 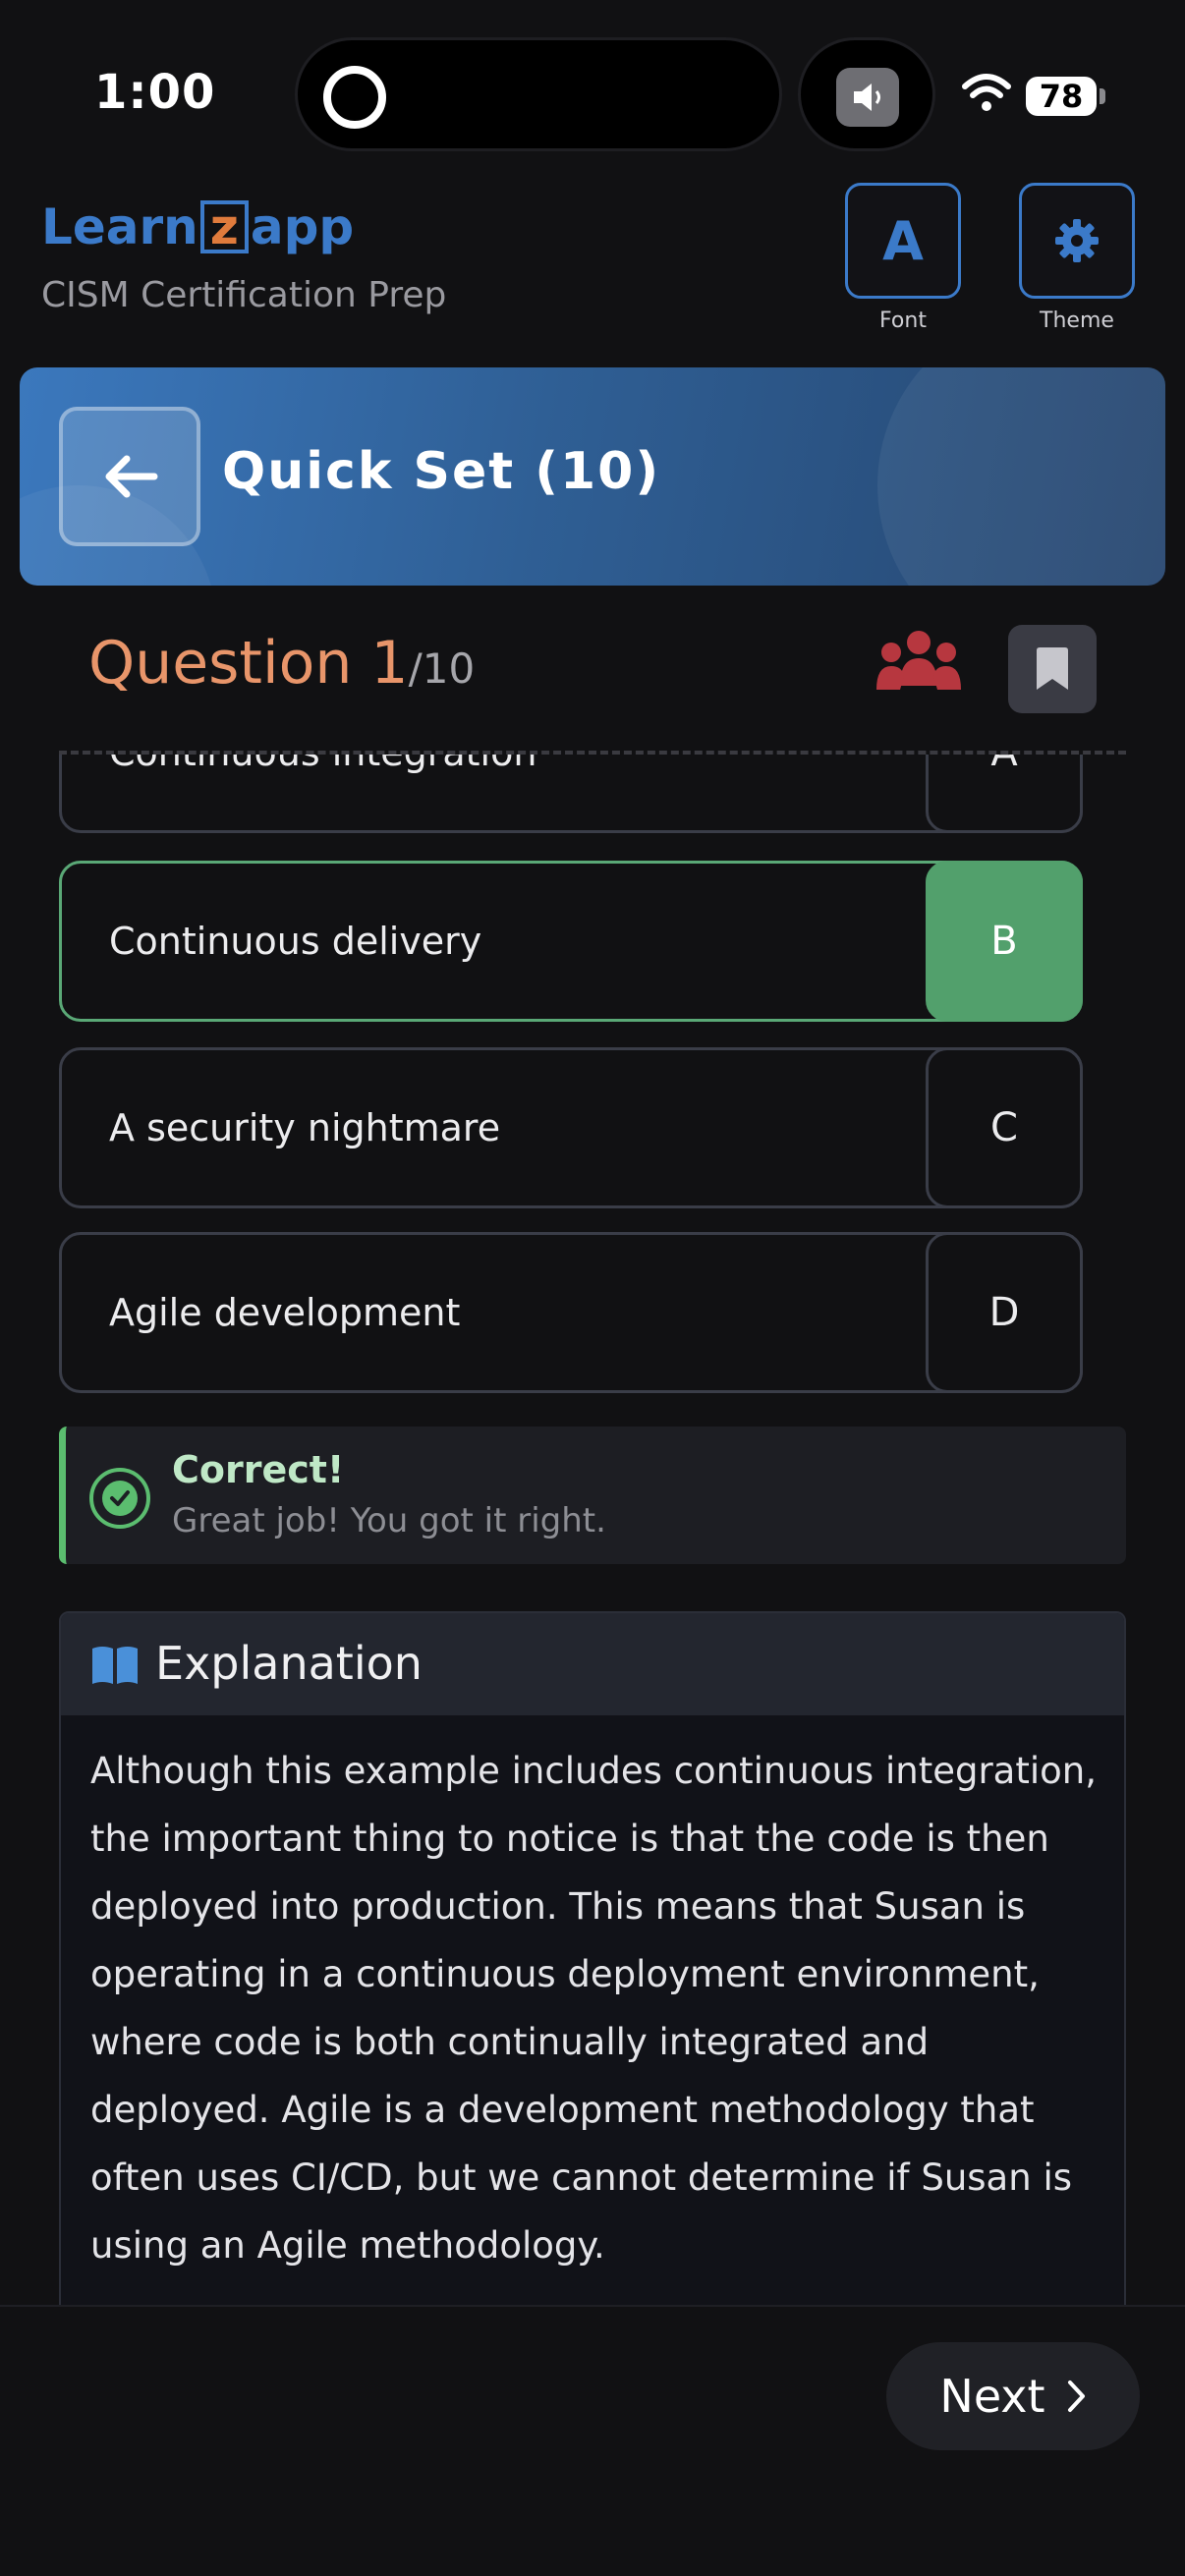 What do you see at coordinates (903, 320) in the screenshot?
I see `font-button-label: Font` at bounding box center [903, 320].